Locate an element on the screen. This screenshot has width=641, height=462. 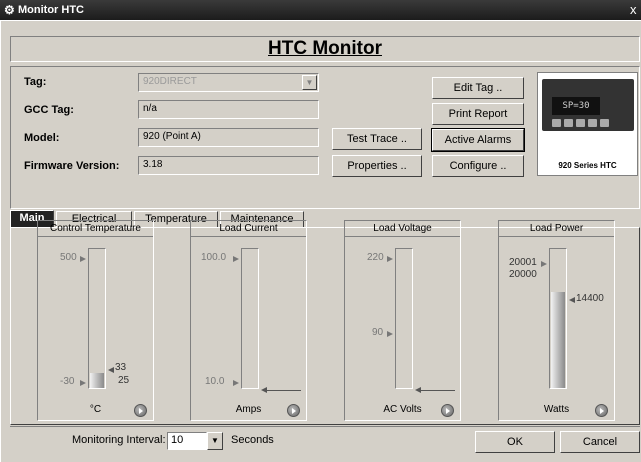
model-field: 920 (Point A) is located at coordinates (228, 137).